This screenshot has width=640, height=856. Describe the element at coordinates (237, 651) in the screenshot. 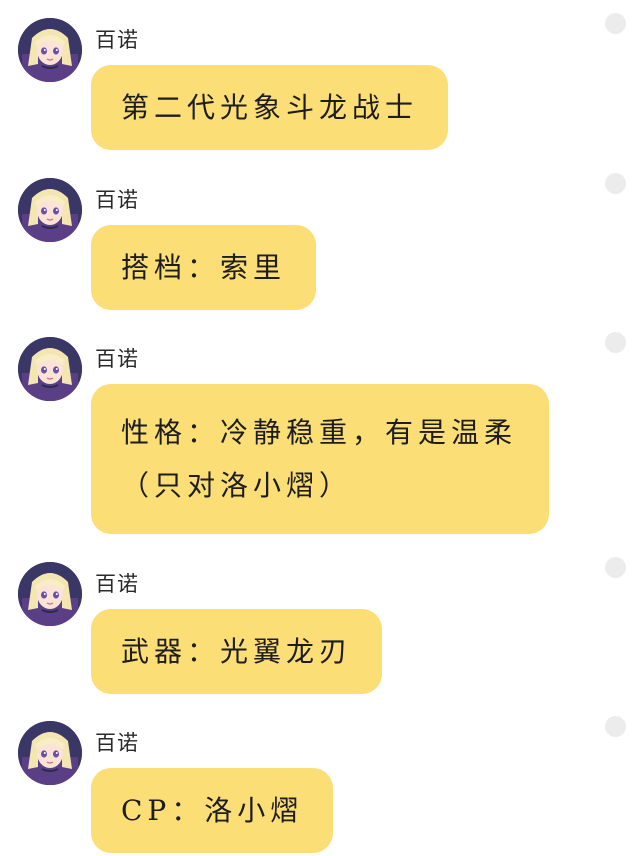

I see `message-bubble: 武器：光翼龙刃` at that location.